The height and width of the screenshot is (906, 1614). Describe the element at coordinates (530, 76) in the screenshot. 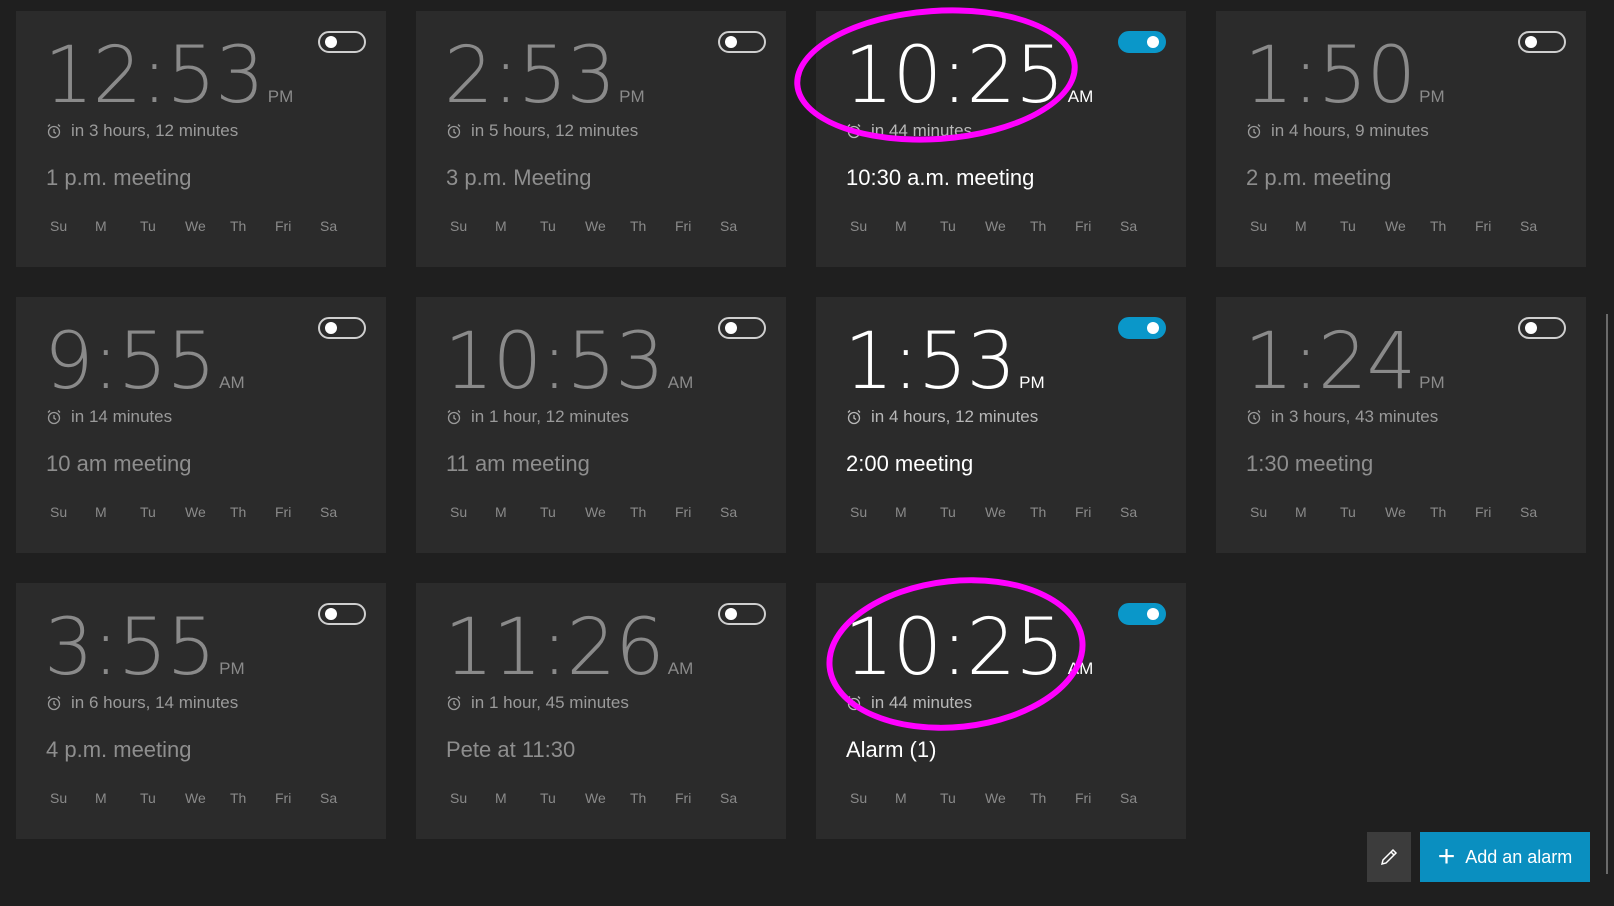

I see `alarm-time: 2:53` at that location.